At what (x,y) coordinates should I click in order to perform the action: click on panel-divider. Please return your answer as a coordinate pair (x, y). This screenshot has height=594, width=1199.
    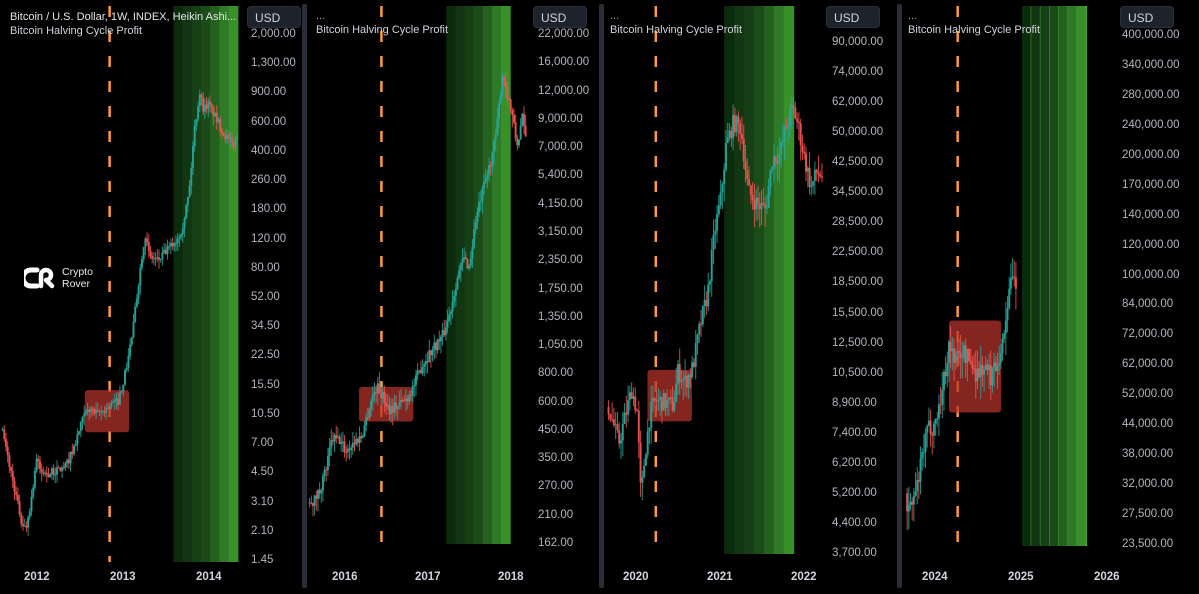
    Looking at the image, I should click on (304, 296).